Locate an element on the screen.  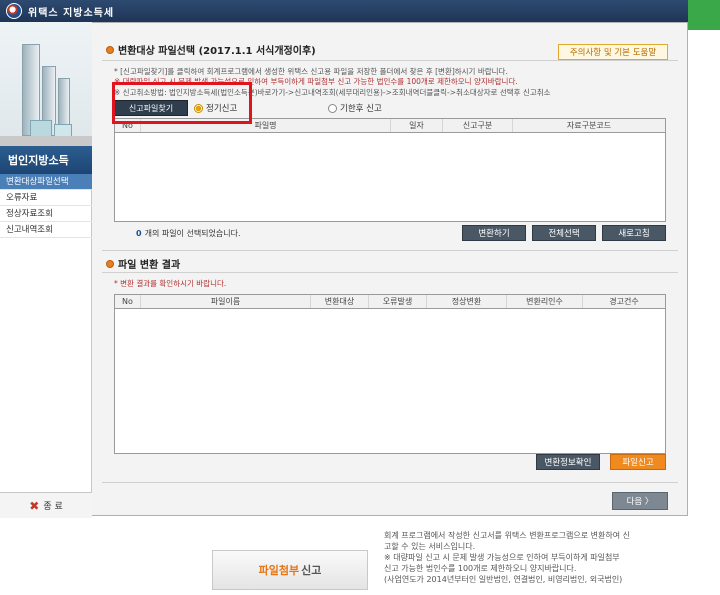
wetax-logo-icon is located at coordinates (14, 11).